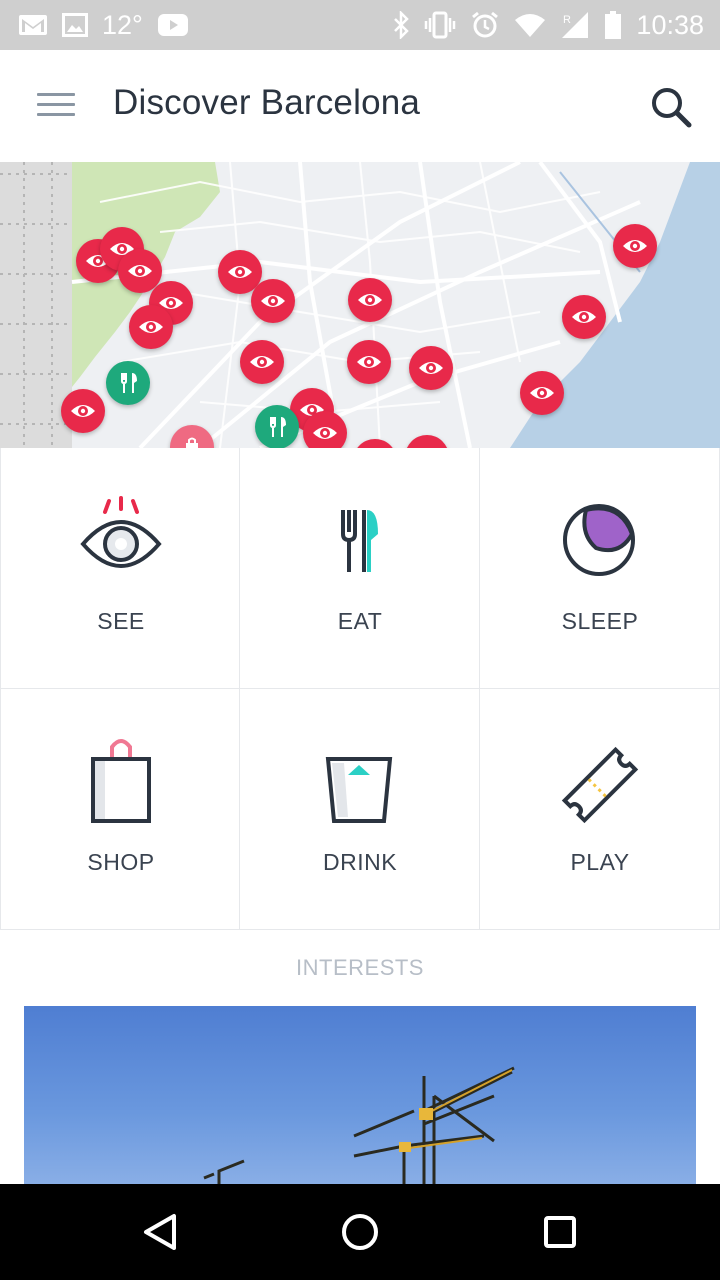 This screenshot has width=720, height=1280. I want to click on home-icon, so click(360, 1232).